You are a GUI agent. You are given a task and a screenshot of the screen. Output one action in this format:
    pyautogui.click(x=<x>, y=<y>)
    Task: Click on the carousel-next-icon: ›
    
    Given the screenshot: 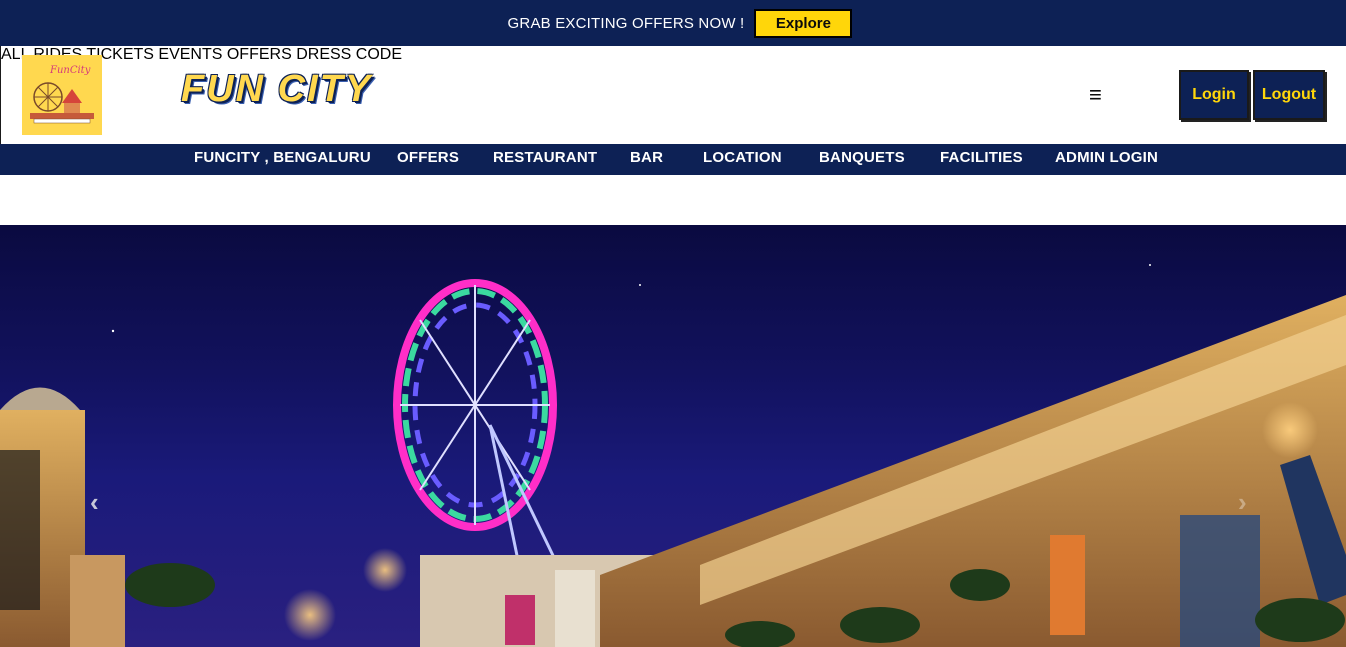 What is the action you would take?
    pyautogui.click(x=1242, y=502)
    